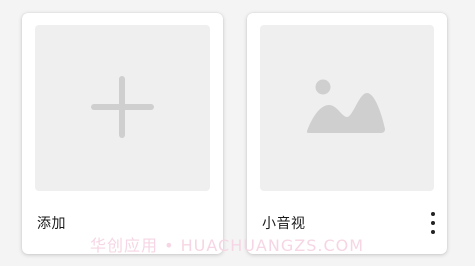 Image resolution: width=475 pixels, height=266 pixels. What do you see at coordinates (433, 214) in the screenshot?
I see `more-vertical-icon` at bounding box center [433, 214].